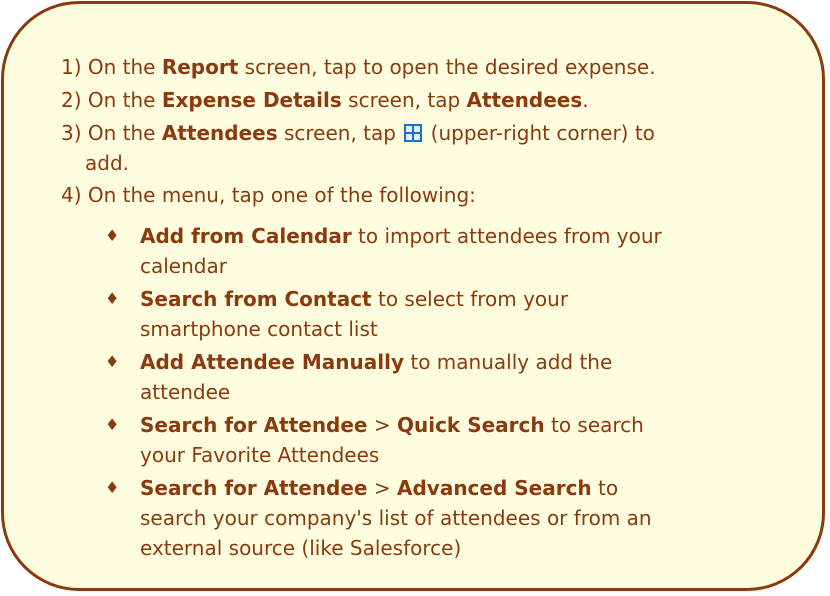 This screenshot has width=830, height=596. I want to click on option-bold-term: Add Attendee Manually, so click(272, 362).